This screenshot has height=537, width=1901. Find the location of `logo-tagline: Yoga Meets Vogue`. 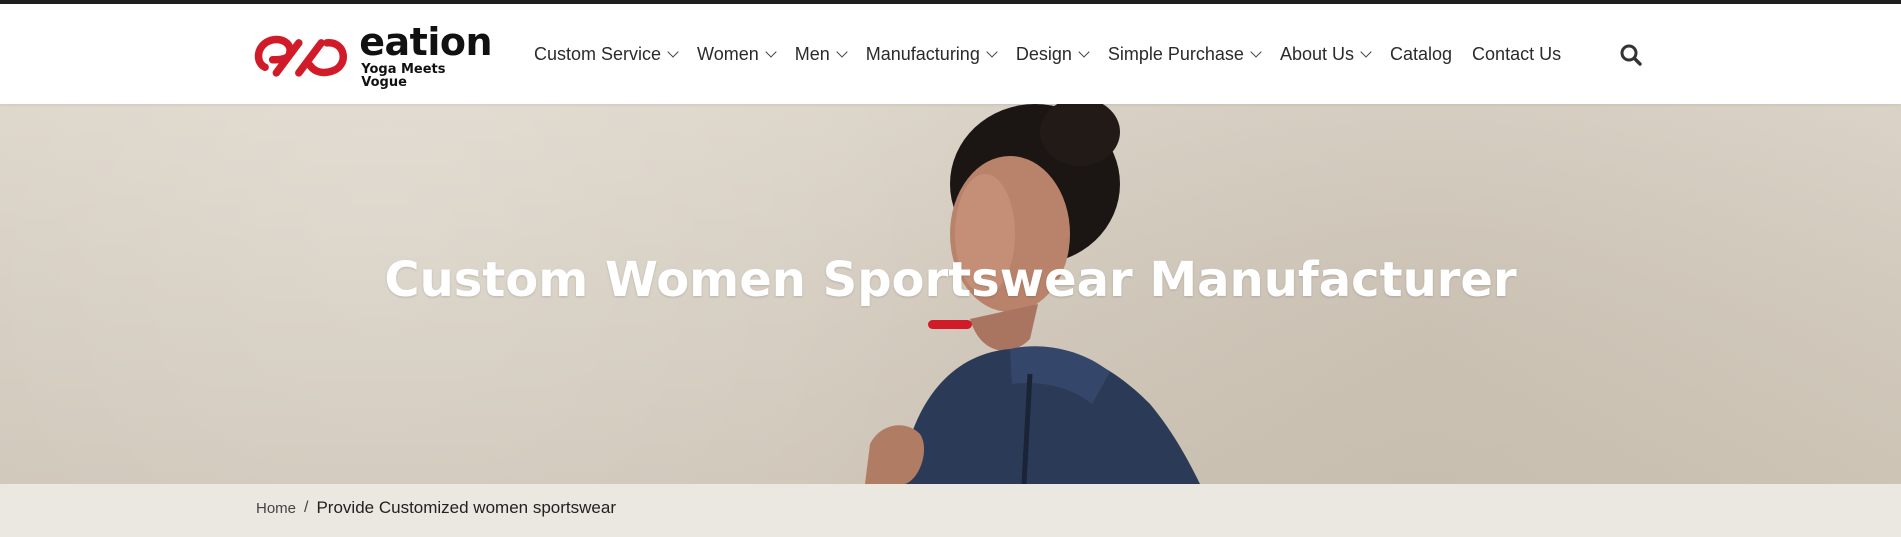

logo-tagline: Yoga Meets Vogue is located at coordinates (403, 76).